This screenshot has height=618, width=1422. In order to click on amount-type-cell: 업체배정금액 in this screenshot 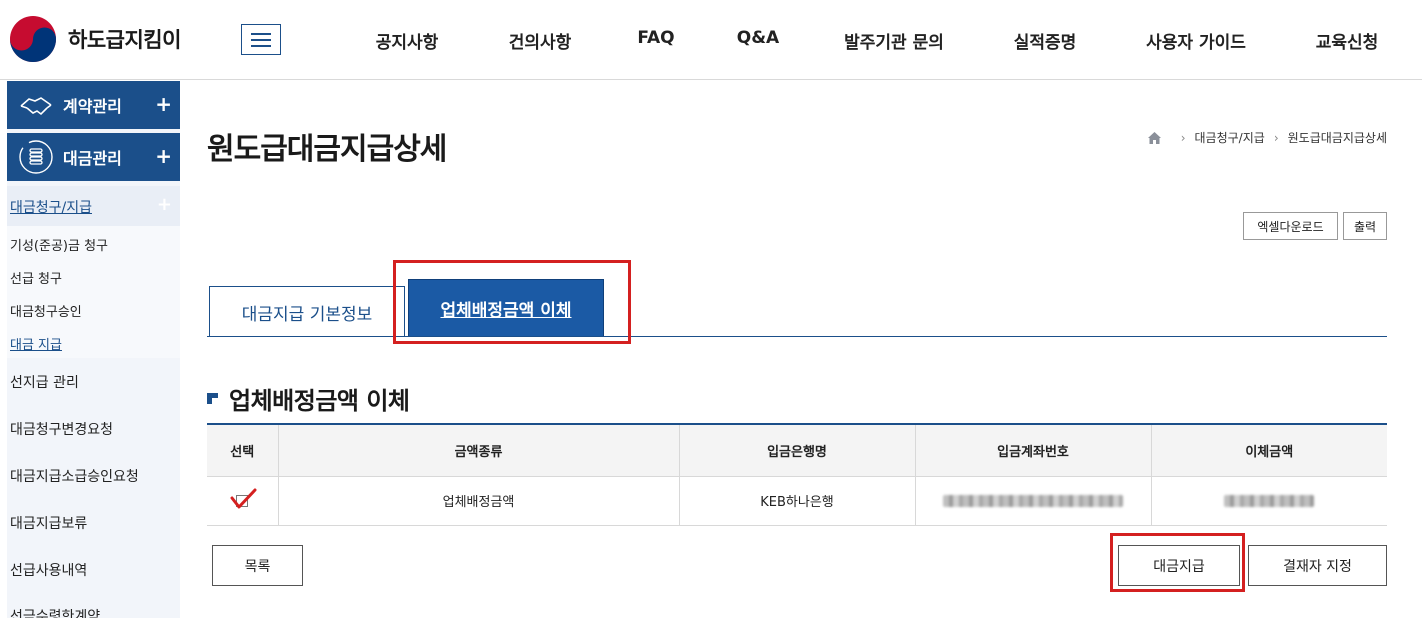, I will do `click(478, 501)`.